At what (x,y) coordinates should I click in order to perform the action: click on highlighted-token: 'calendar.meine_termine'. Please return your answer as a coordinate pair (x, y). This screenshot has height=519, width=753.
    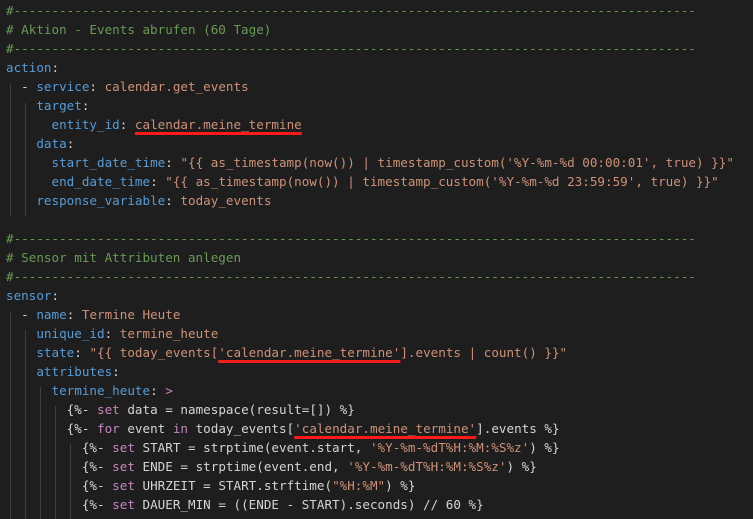
    Looking at the image, I should click on (309, 352).